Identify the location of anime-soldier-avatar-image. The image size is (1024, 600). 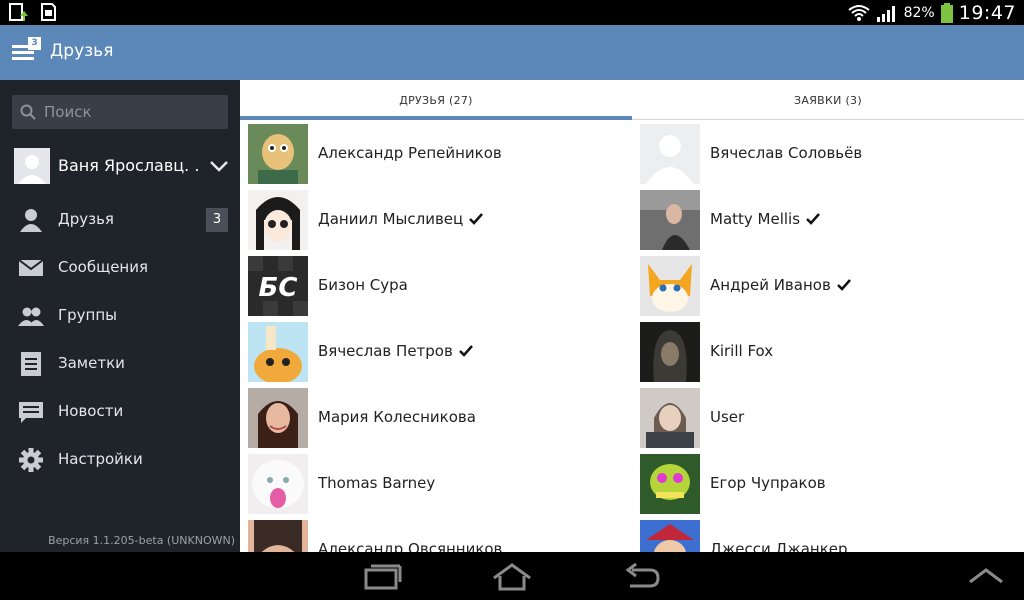
(670, 418).